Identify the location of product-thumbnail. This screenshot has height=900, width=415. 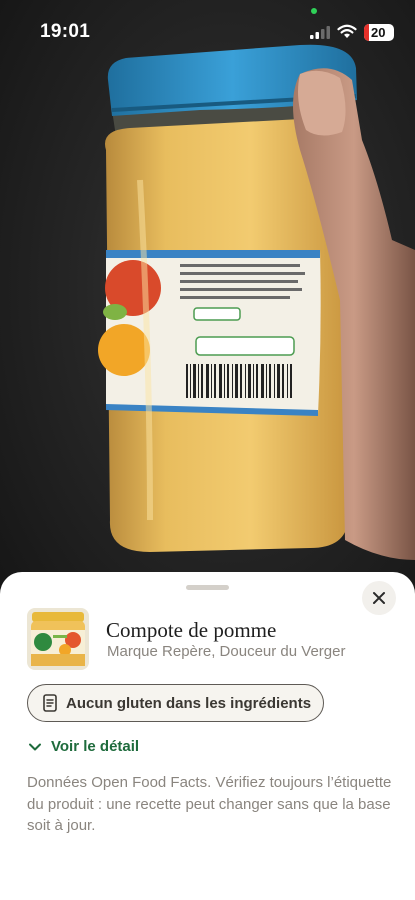
(58, 639).